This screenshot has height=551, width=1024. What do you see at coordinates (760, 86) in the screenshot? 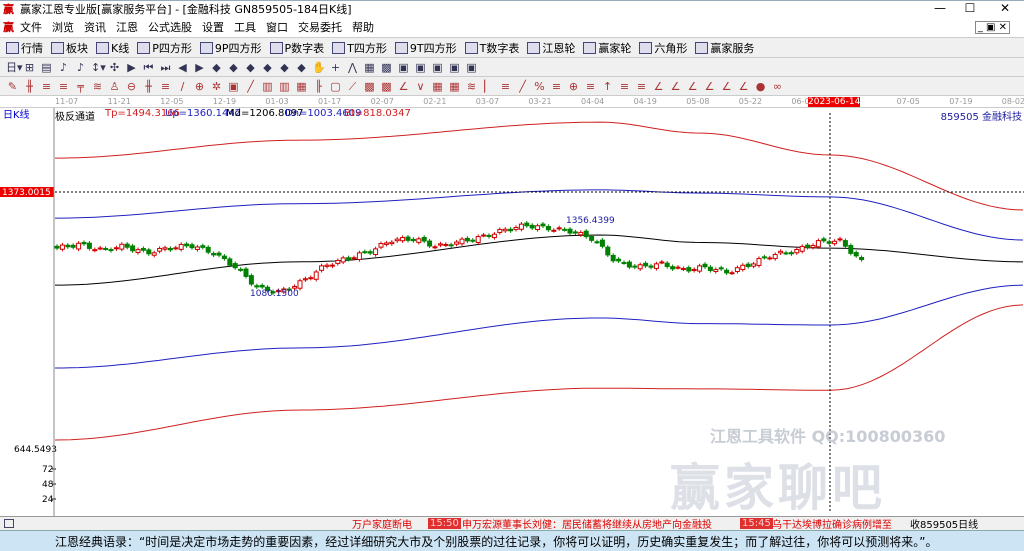
I see `draw-tool-icon: ●` at bounding box center [760, 86].